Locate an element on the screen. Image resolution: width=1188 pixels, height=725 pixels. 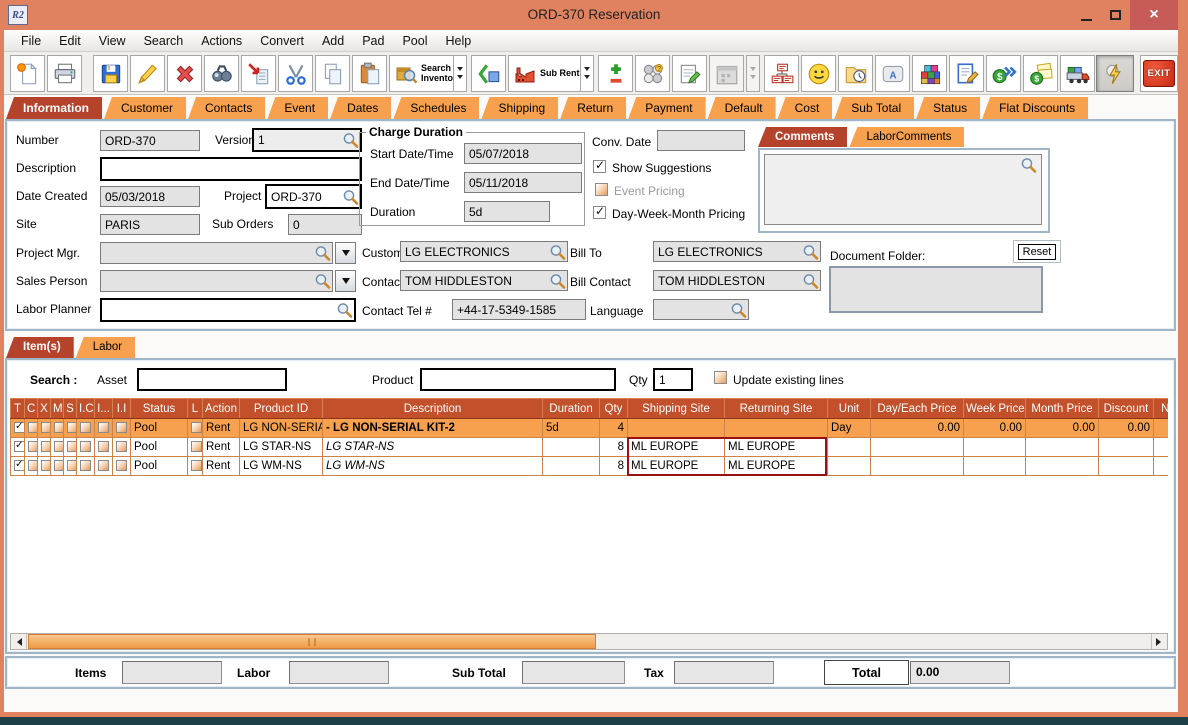
project-field: ORD-370 is located at coordinates (313, 196).